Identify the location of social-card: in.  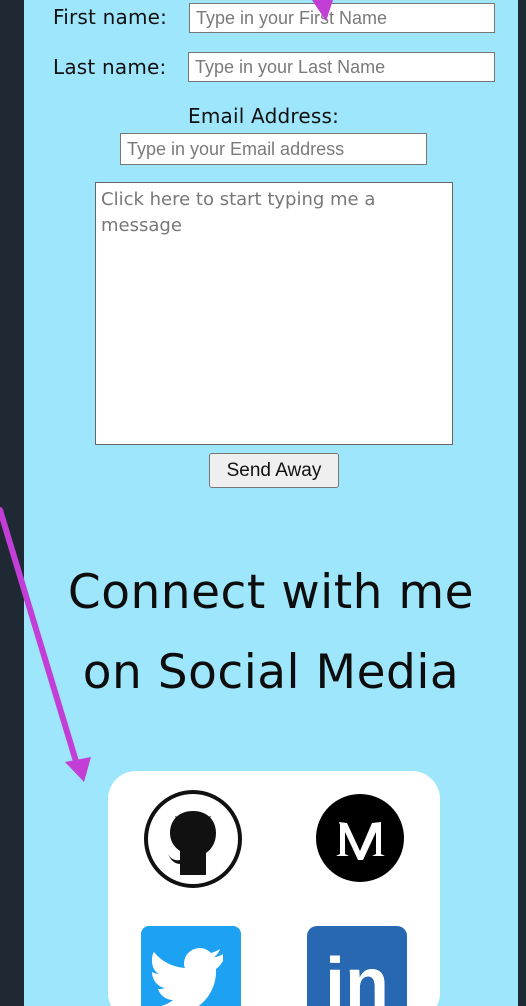
(274, 888).